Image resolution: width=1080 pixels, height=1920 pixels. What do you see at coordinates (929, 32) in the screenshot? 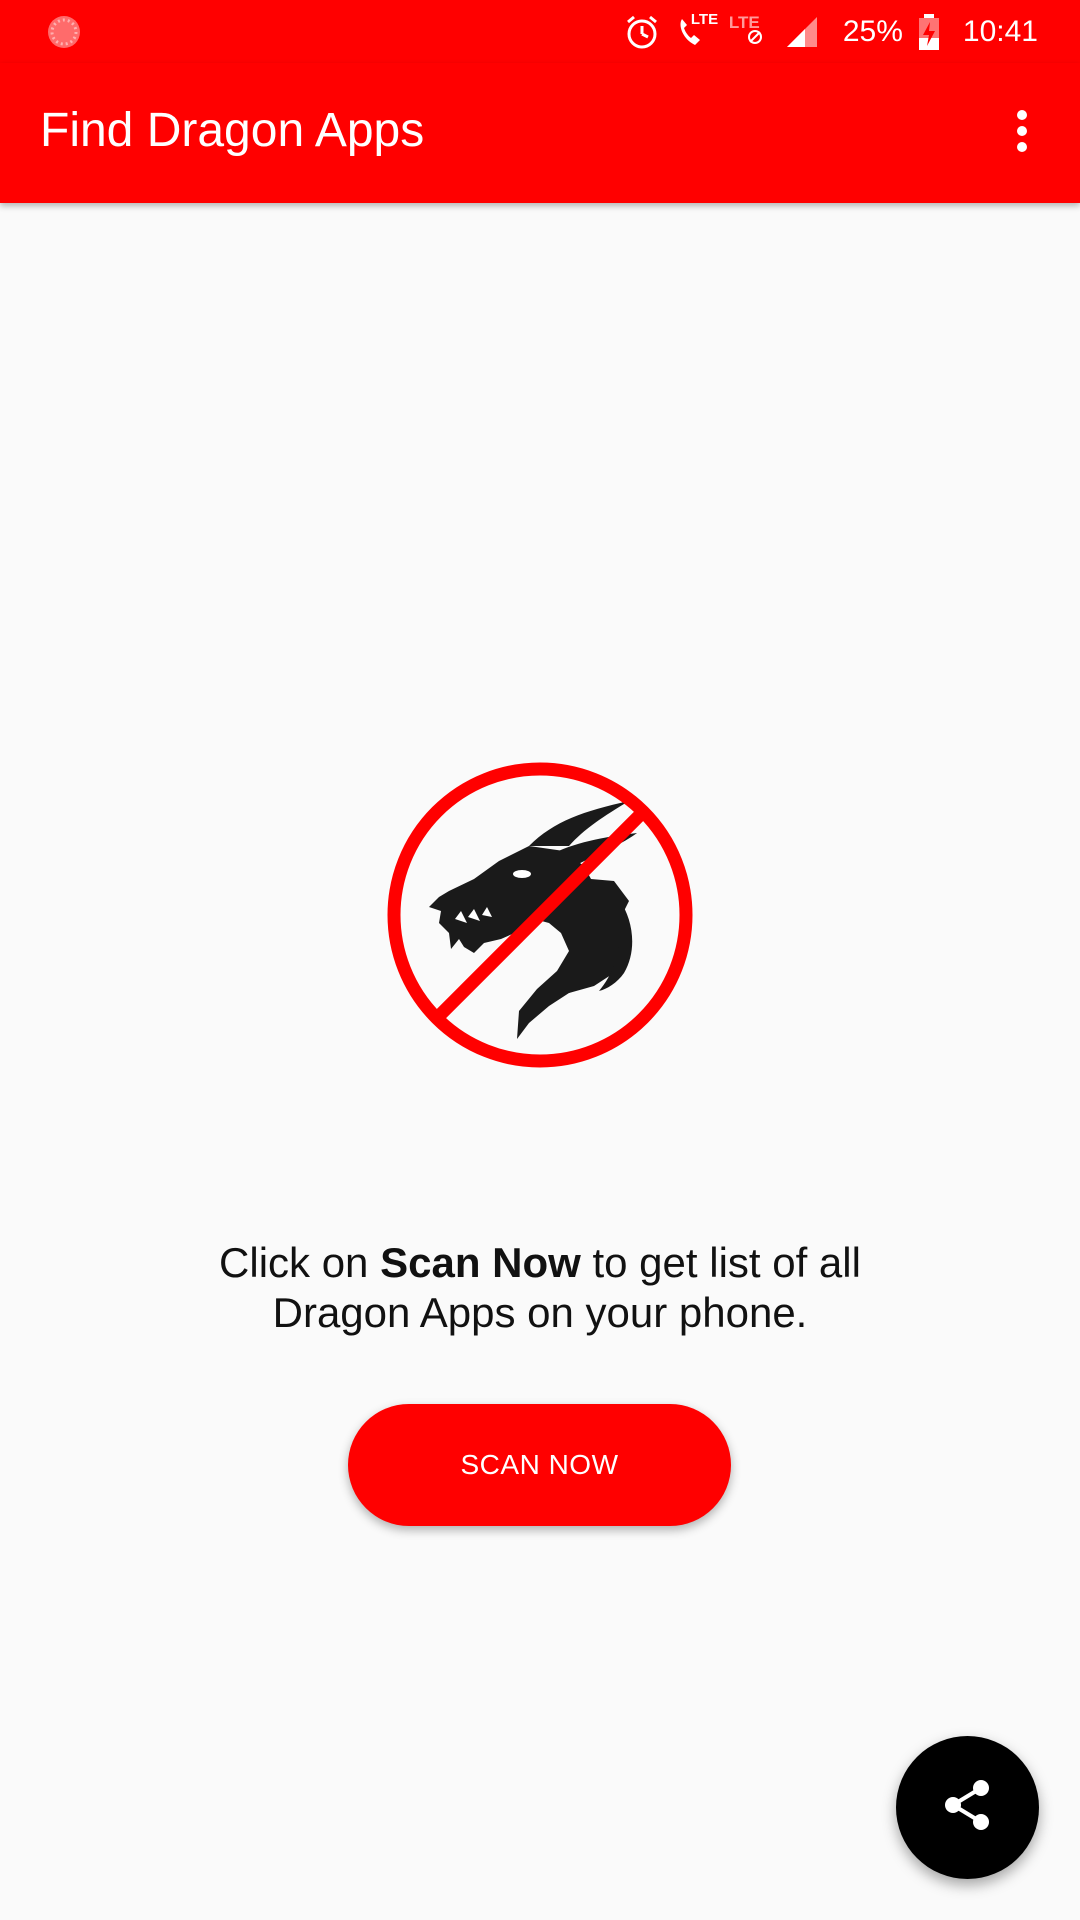
I see `battery-charging-icon` at bounding box center [929, 32].